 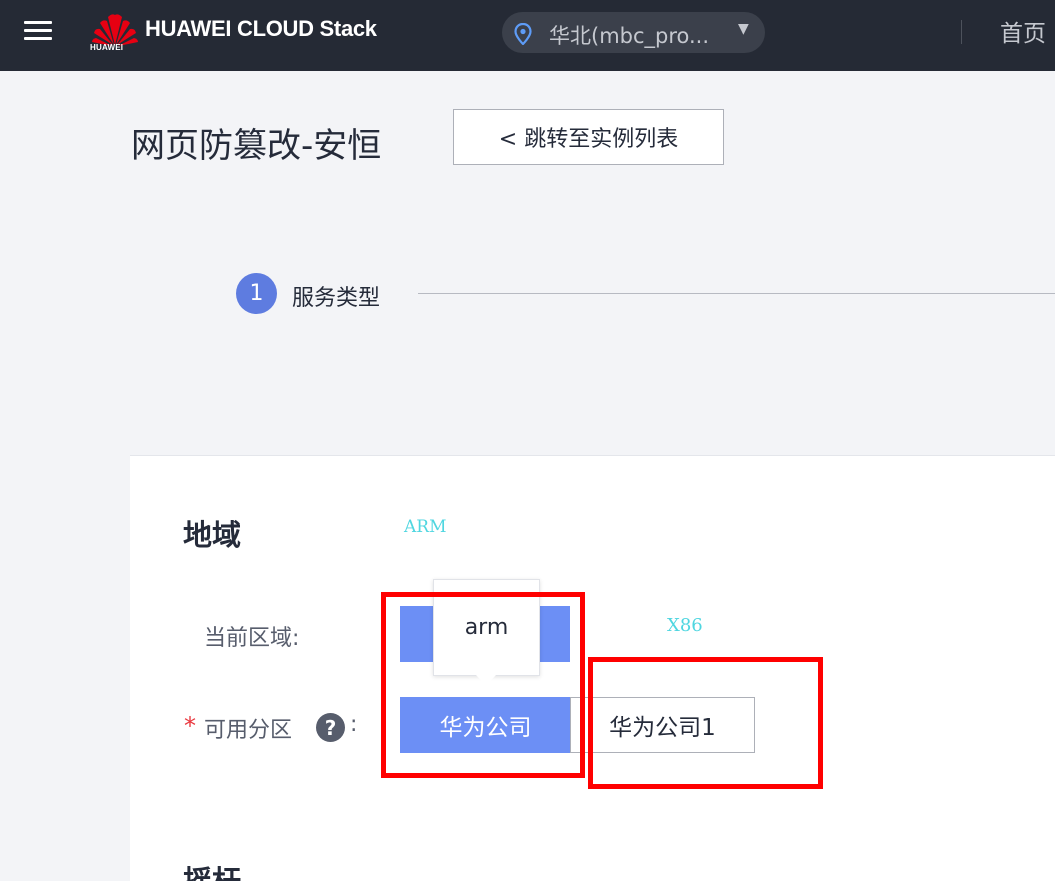 What do you see at coordinates (256, 293) in the screenshot?
I see `step-number-badge: 1` at bounding box center [256, 293].